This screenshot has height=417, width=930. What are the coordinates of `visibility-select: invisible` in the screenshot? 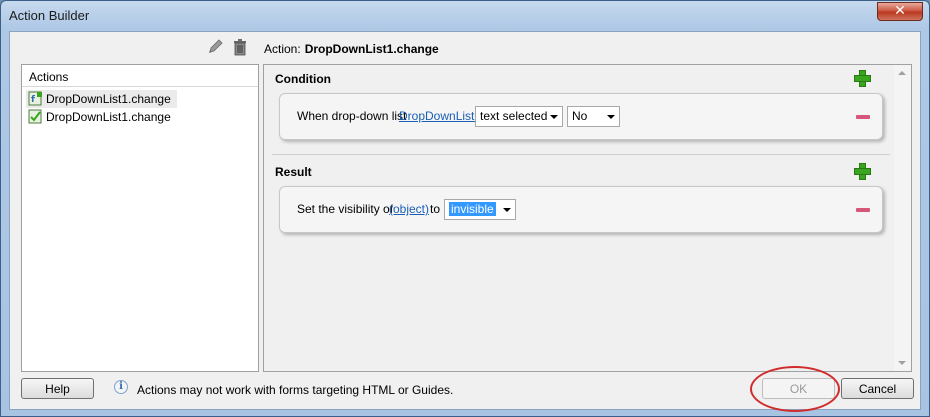 It's located at (480, 209).